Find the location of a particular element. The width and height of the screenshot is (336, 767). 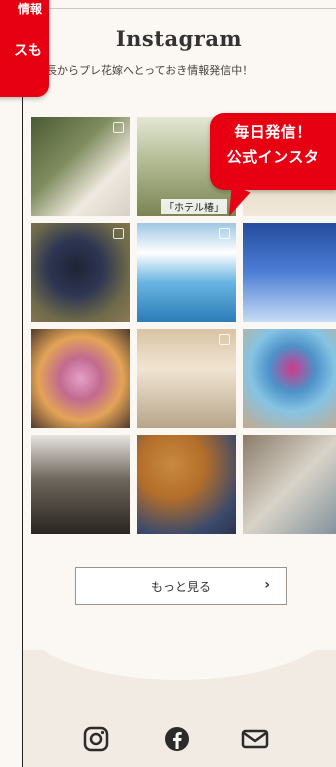

promo-badge-right: 毎日発信！ 公式インスタ is located at coordinates (273, 151).